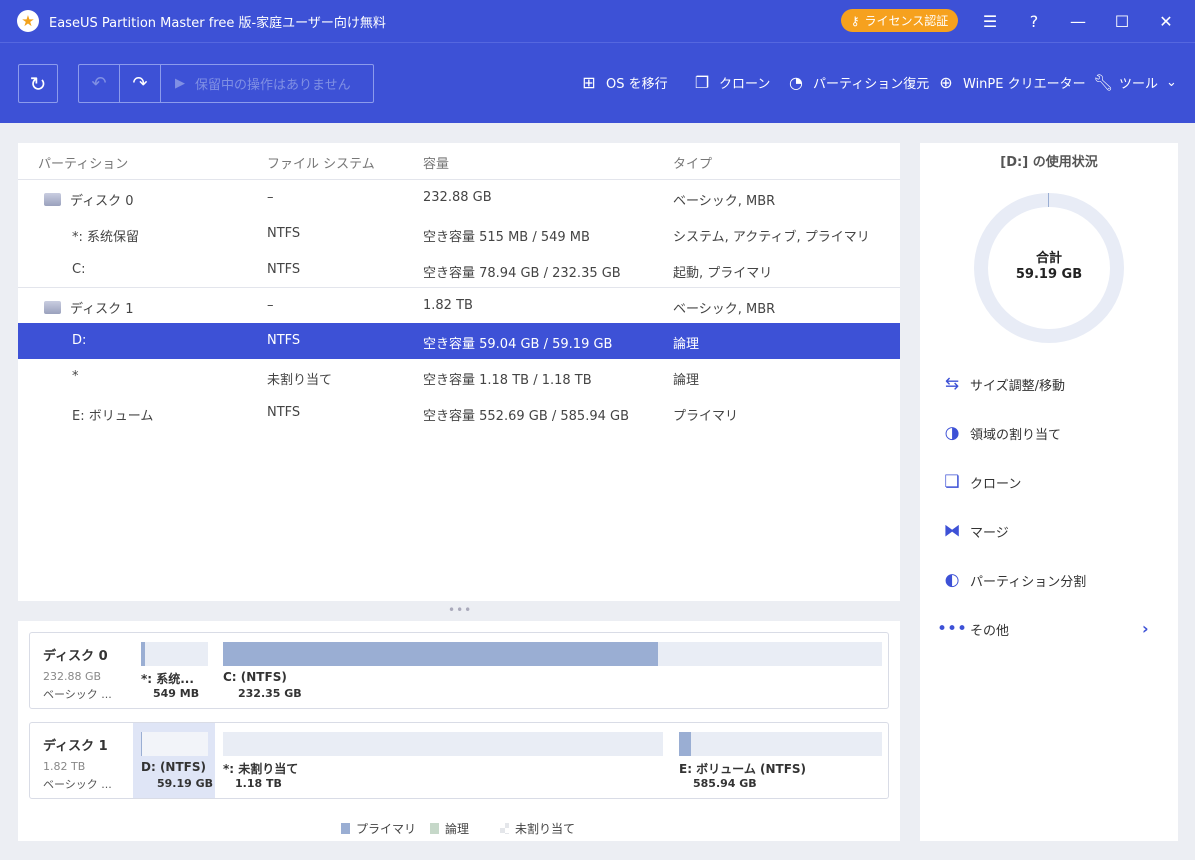 The width and height of the screenshot is (1195, 860). Describe the element at coordinates (1048, 200) in the screenshot. I see `usage-donut-used-mark` at that location.